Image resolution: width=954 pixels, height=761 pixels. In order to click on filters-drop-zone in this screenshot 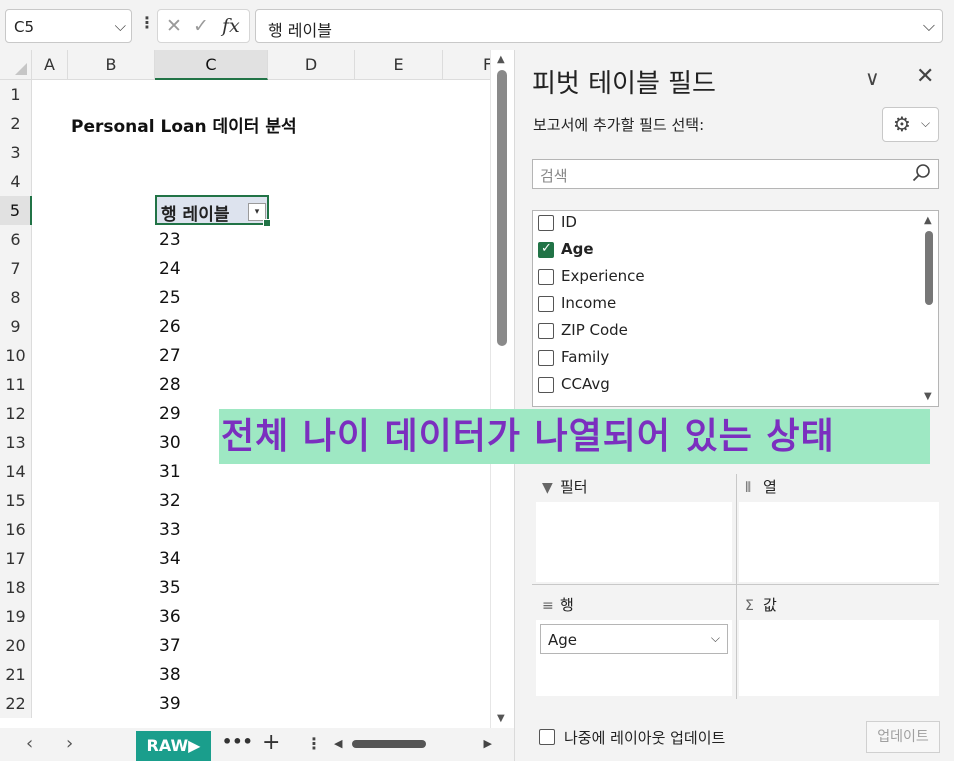, I will do `click(634, 542)`.